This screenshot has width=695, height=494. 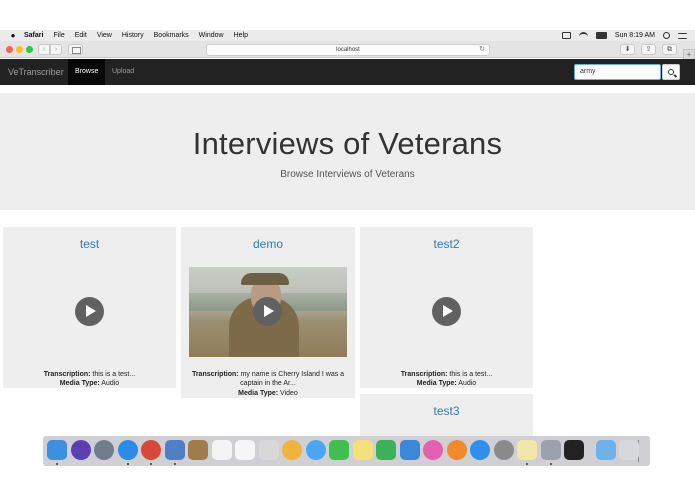 What do you see at coordinates (315, 450) in the screenshot?
I see `messages-icon` at bounding box center [315, 450].